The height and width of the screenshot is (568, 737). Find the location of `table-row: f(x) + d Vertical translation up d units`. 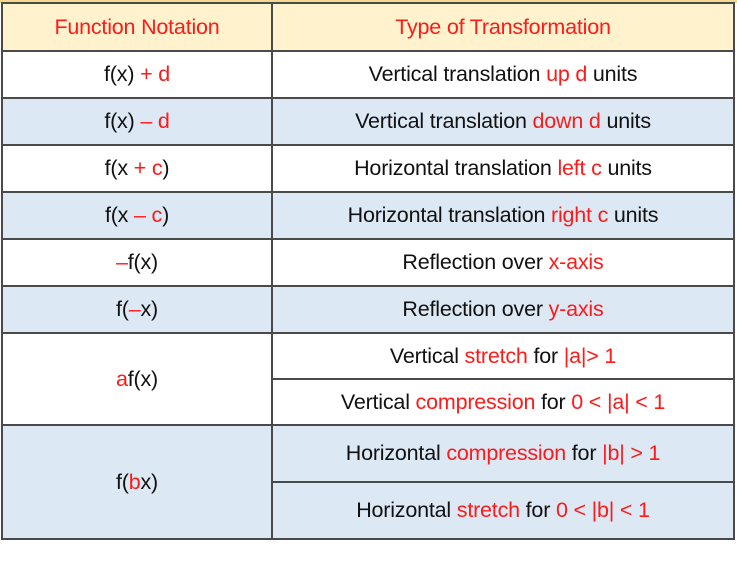

table-row: f(x) + d Vertical translation up d units is located at coordinates (368, 74).